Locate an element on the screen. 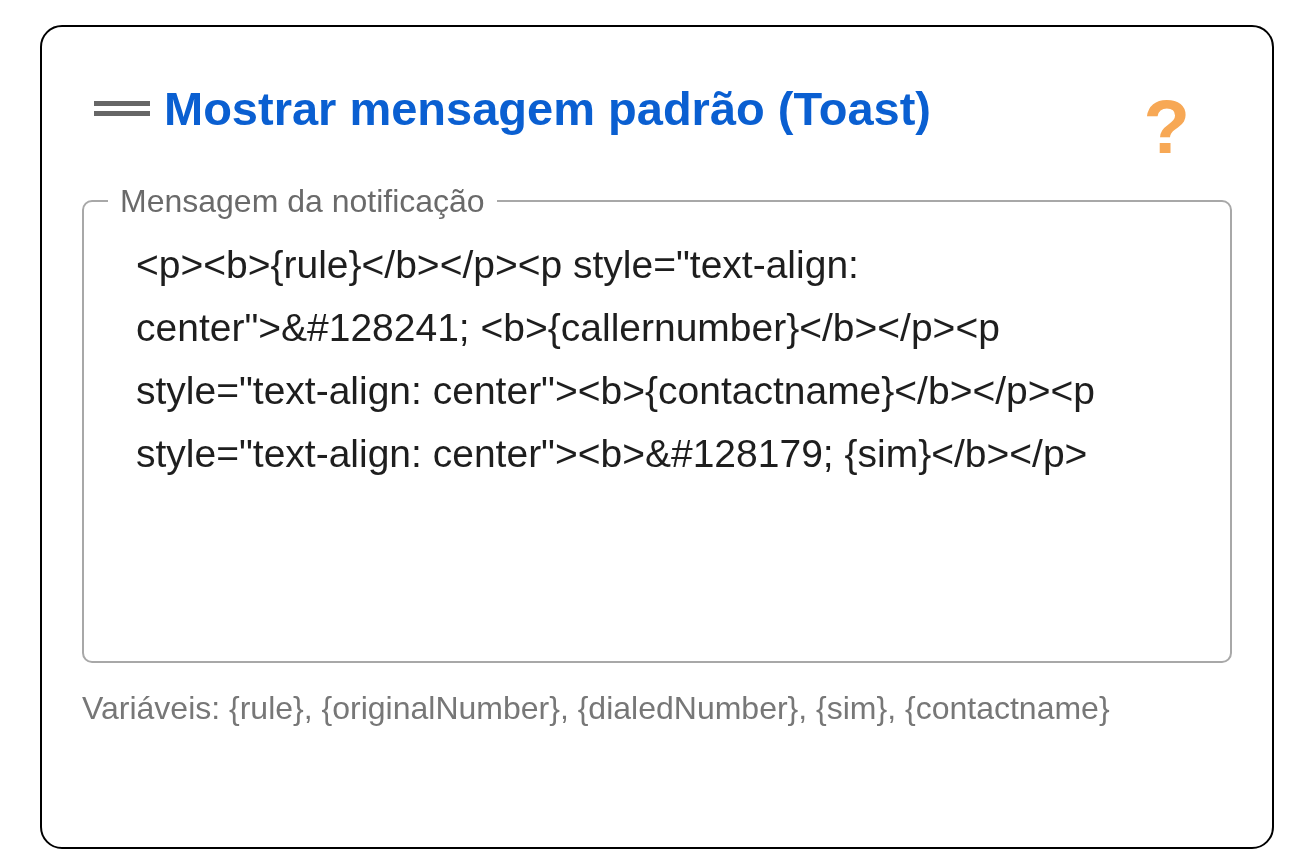  card-title: Mostrar mensagem padrão (Toast) is located at coordinates (547, 109).